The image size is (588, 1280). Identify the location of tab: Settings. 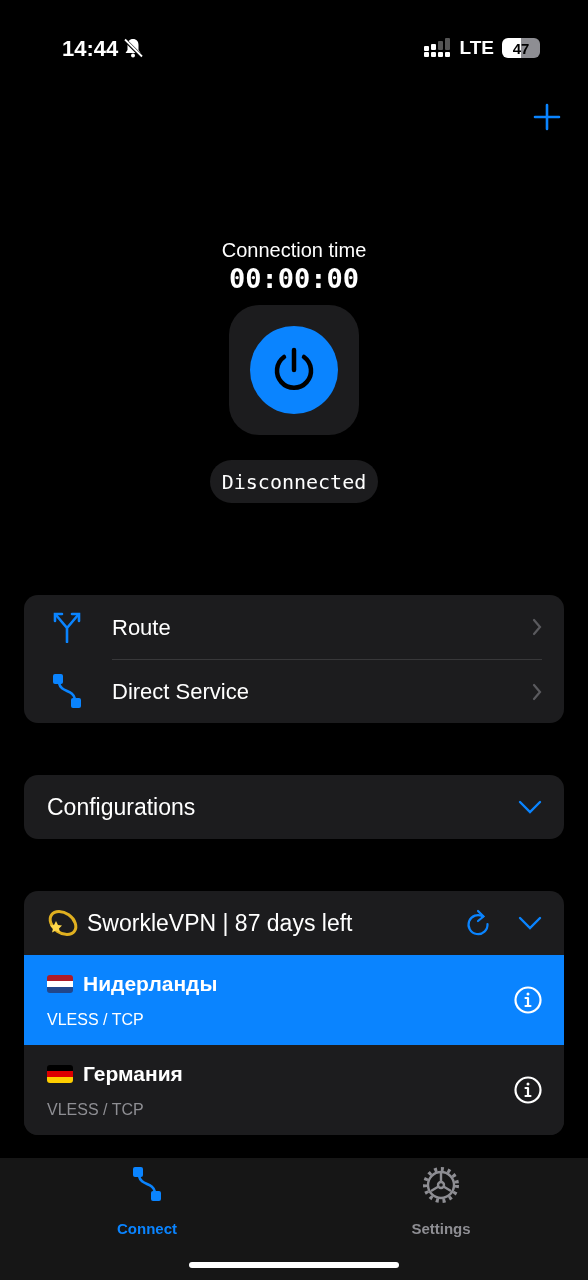
(441, 1203).